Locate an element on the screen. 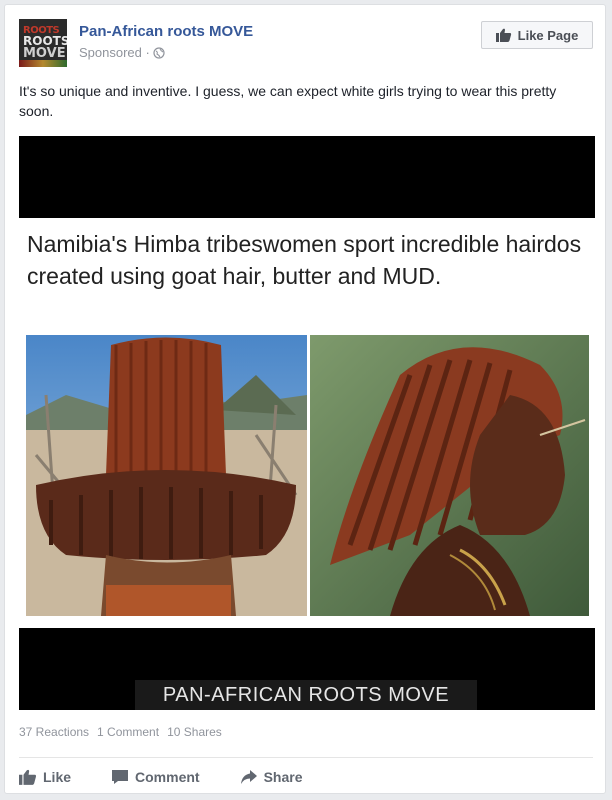  actions-divider is located at coordinates (306, 757).